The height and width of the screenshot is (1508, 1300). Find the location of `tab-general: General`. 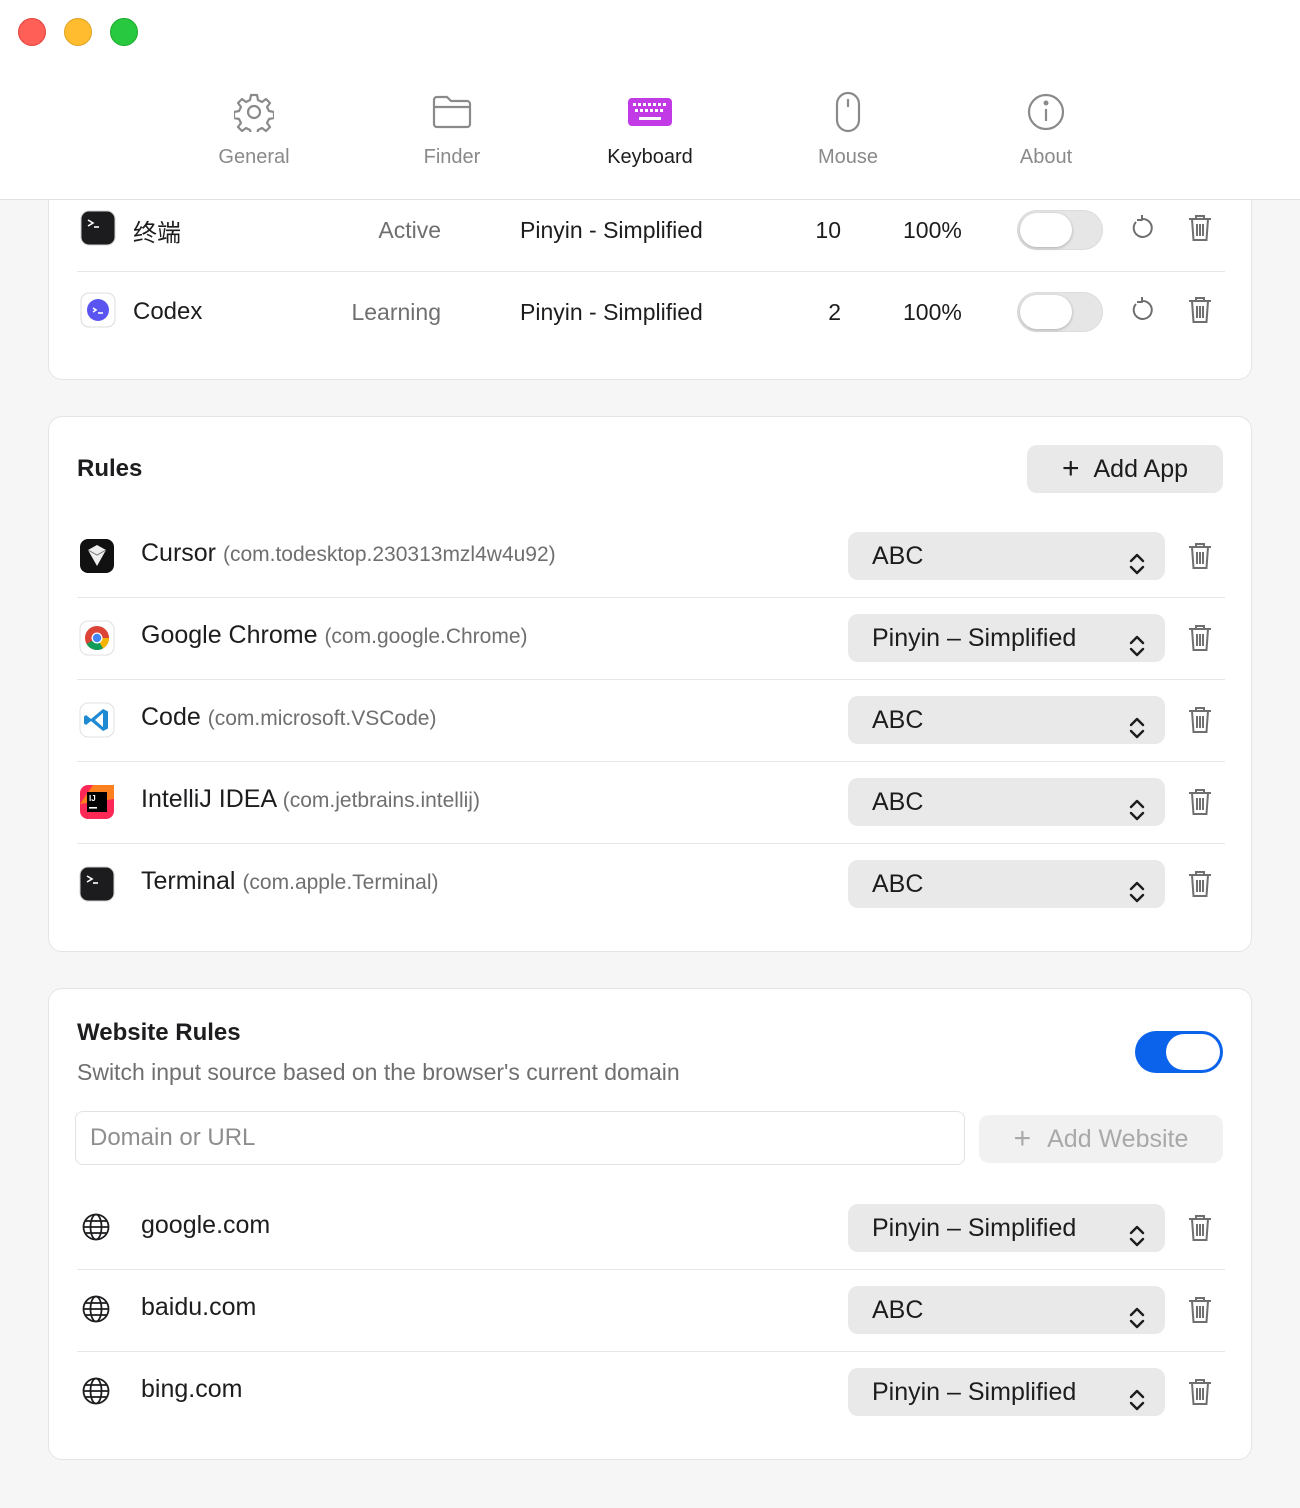

tab-general: General is located at coordinates (254, 133).